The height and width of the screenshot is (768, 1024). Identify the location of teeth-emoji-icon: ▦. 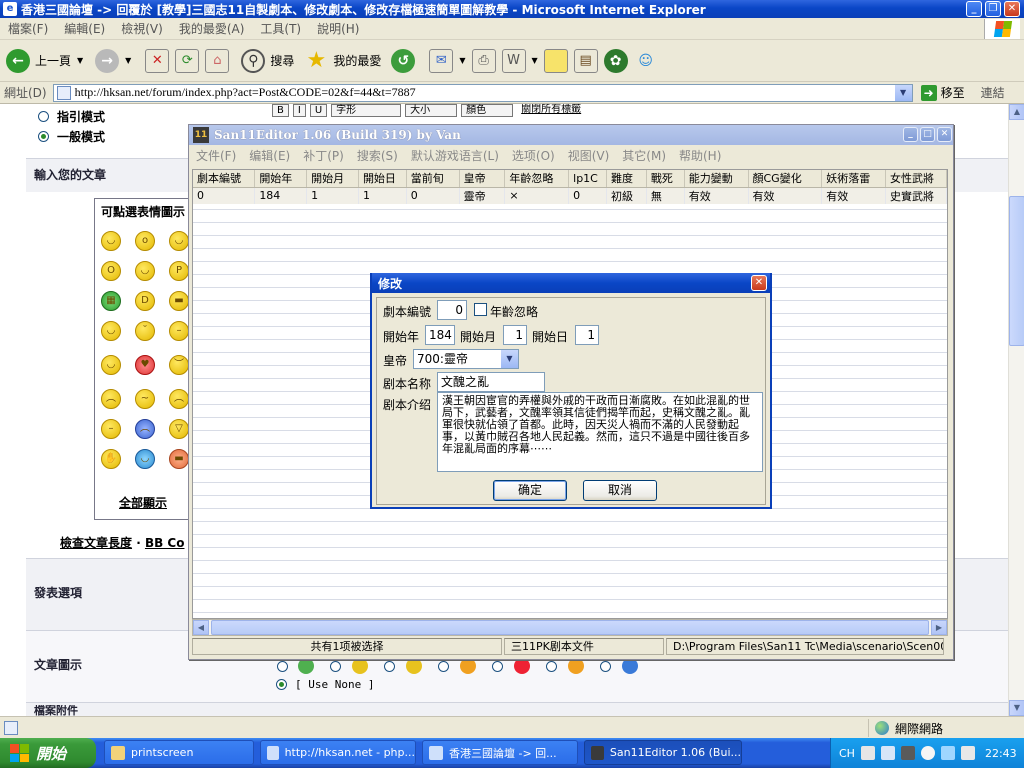
(111, 301).